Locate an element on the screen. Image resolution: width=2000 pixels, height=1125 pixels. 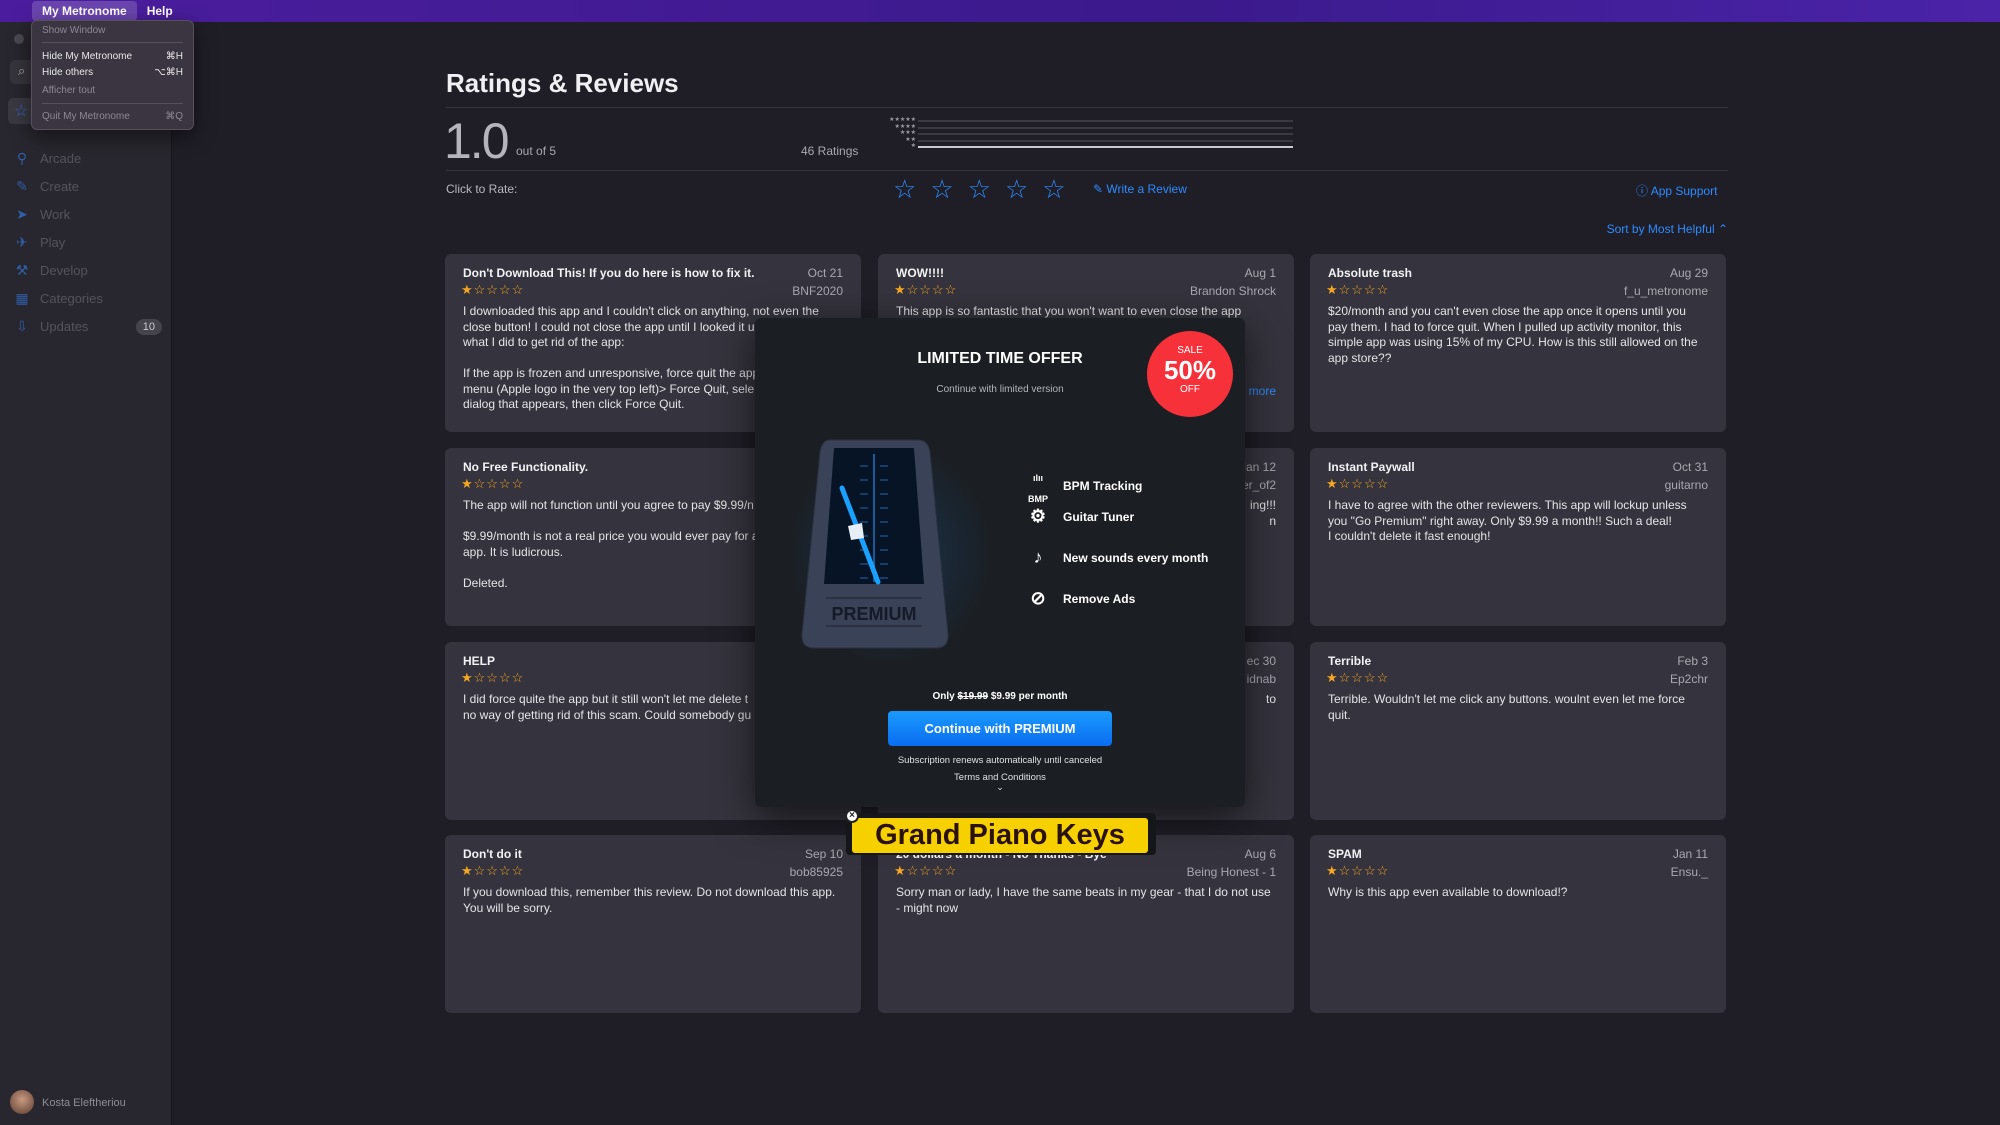
rate-star-2: ☆ is located at coordinates (948, 189).